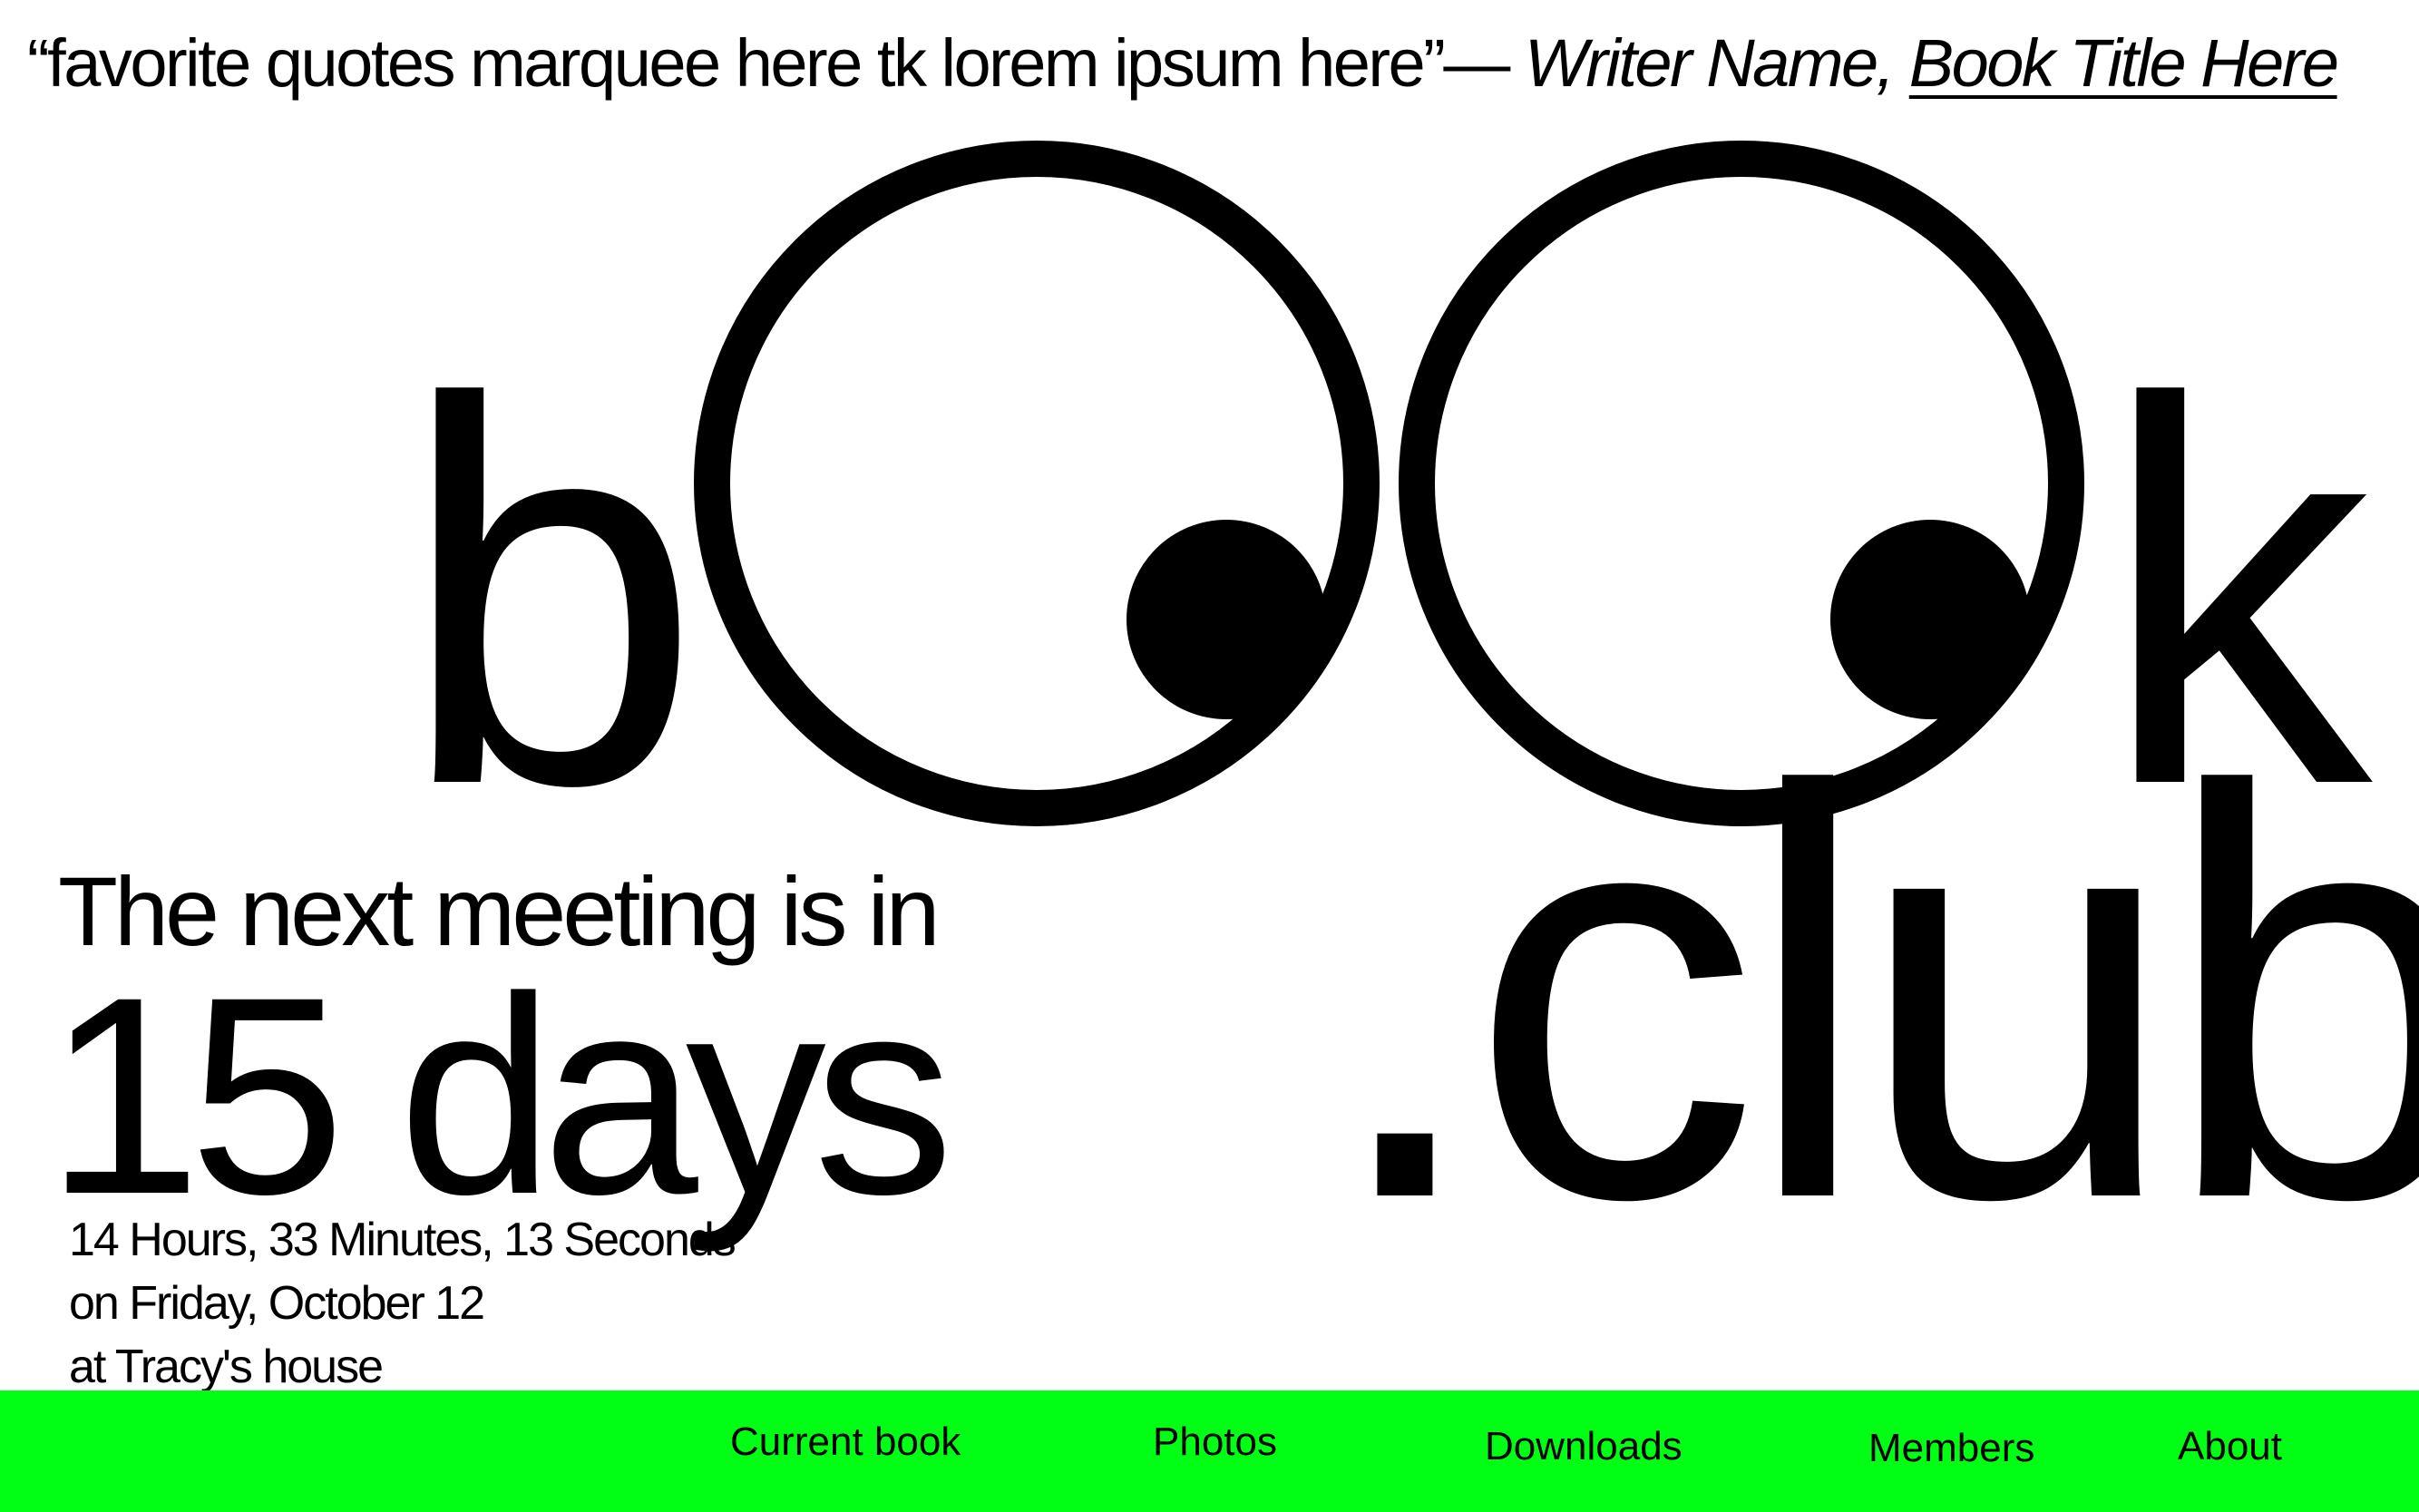  I want to click on left-eye-icon, so click(1037, 483).